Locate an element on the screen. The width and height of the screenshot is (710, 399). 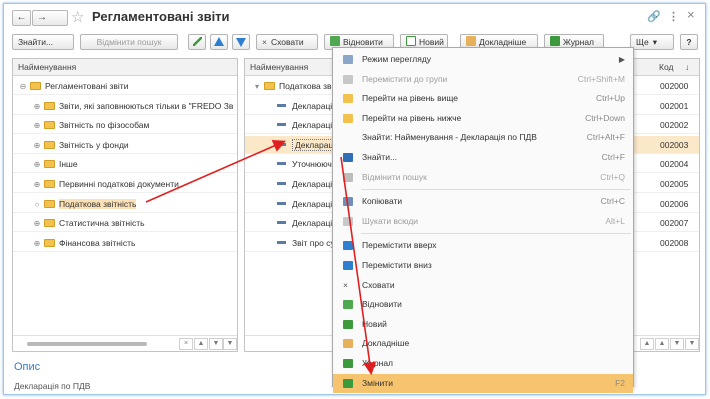
menu-item-label: Перейти на рівень нижче is located at coordinates (412, 117).